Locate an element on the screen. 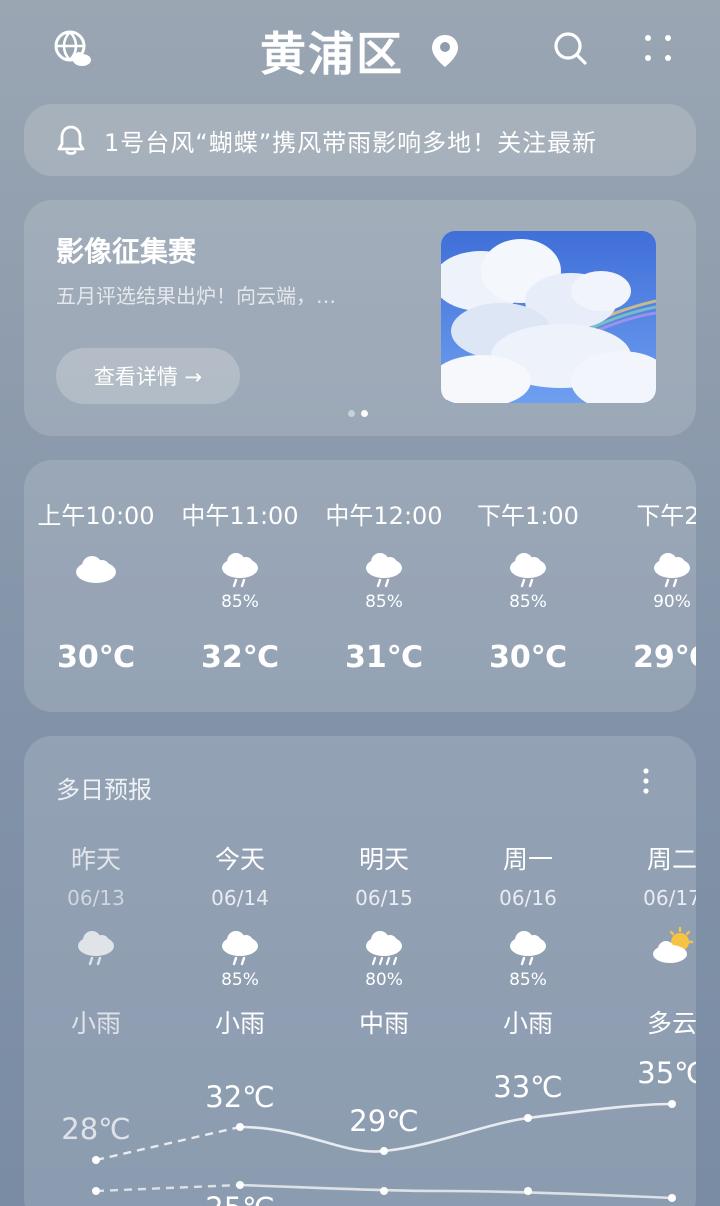 This screenshot has width=720, height=1206. high-temp-label: 28℃ is located at coordinates (96, 1129).